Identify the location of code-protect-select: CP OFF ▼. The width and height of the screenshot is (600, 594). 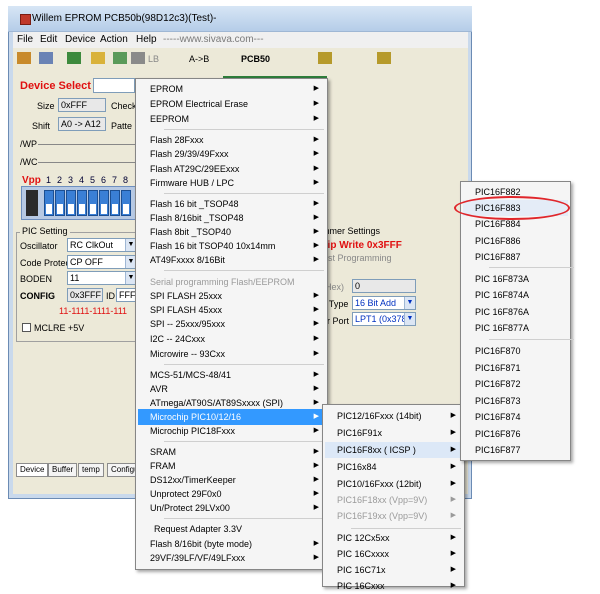
(102, 262).